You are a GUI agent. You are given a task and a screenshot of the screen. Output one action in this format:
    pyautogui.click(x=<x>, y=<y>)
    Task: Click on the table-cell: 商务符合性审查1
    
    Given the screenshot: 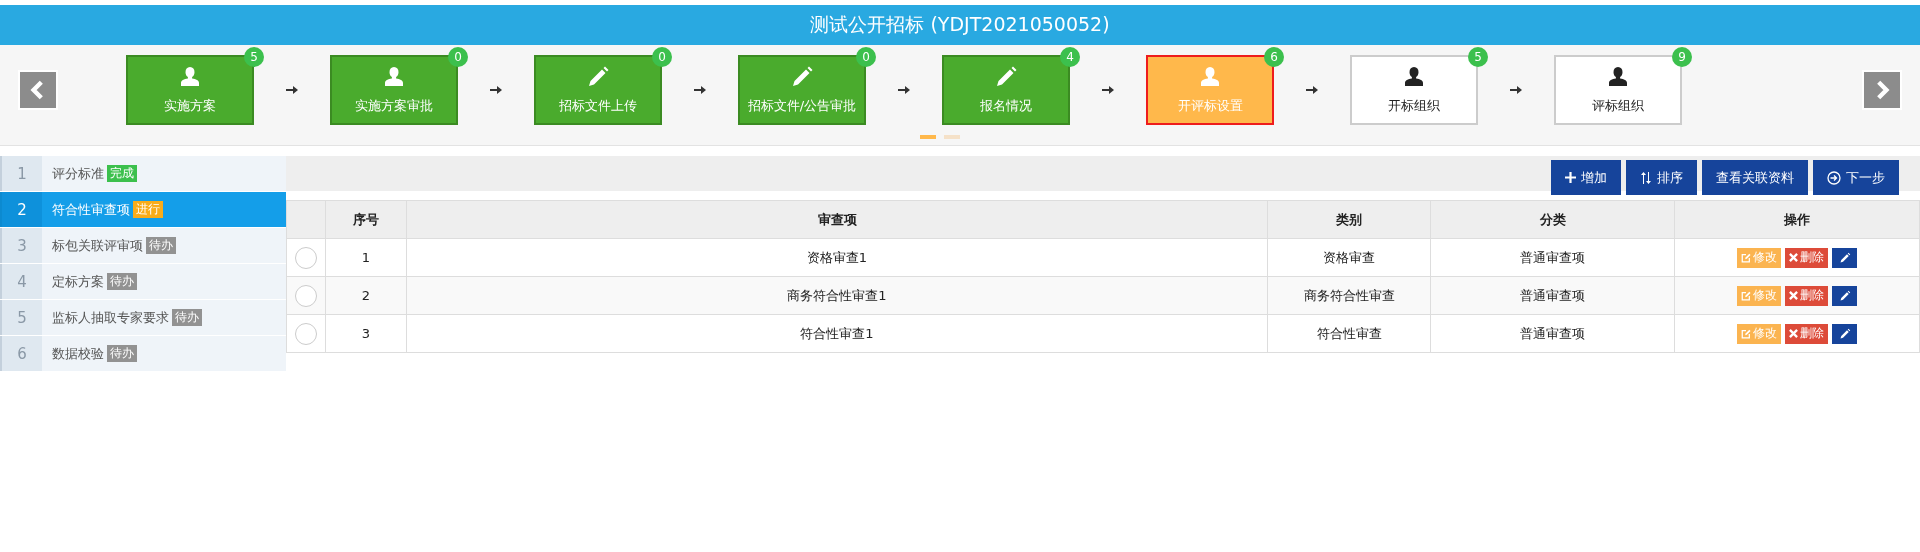 What is the action you would take?
    pyautogui.click(x=837, y=295)
    